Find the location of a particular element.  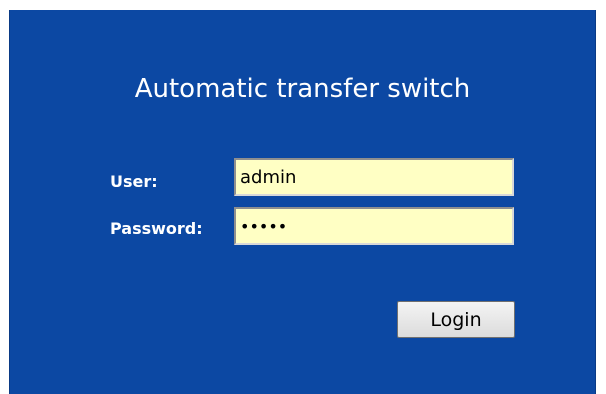

user-input is located at coordinates (374, 177).